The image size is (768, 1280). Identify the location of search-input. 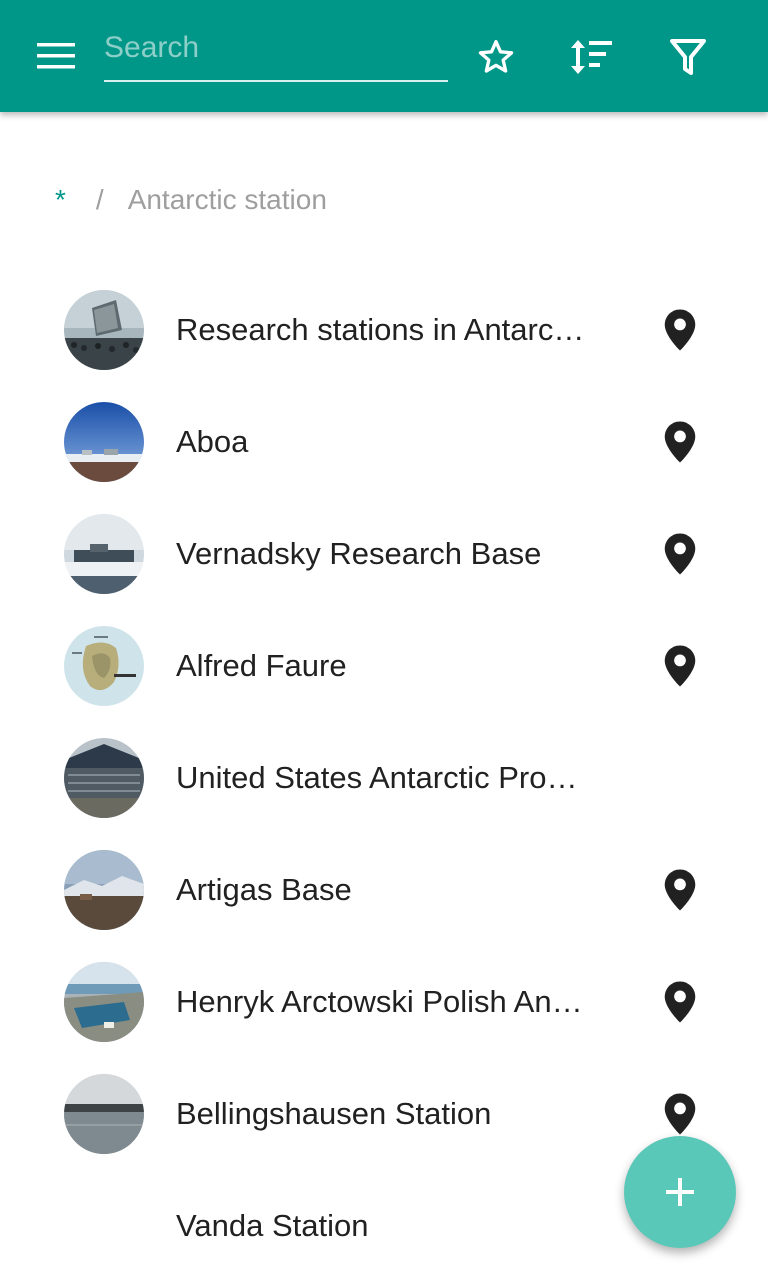
(276, 48).